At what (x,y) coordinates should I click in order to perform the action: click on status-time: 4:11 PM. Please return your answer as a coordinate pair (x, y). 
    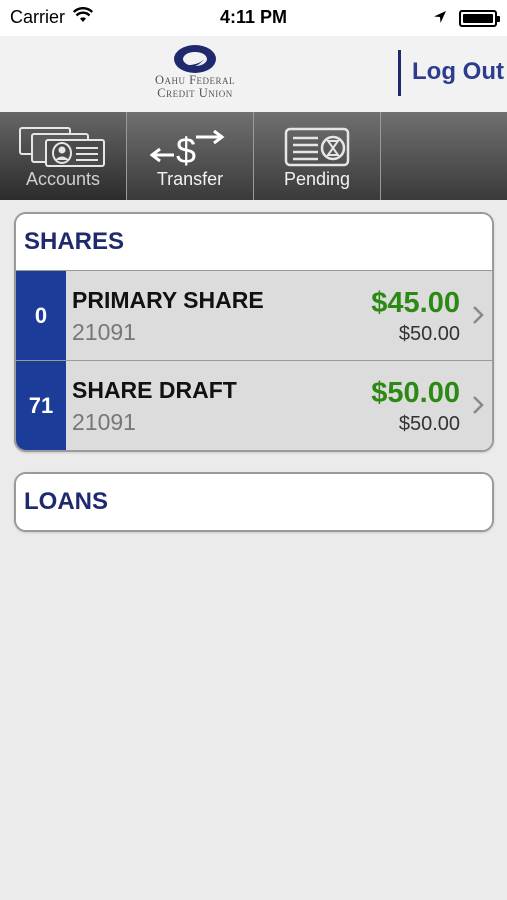
    Looking at the image, I should click on (253, 17).